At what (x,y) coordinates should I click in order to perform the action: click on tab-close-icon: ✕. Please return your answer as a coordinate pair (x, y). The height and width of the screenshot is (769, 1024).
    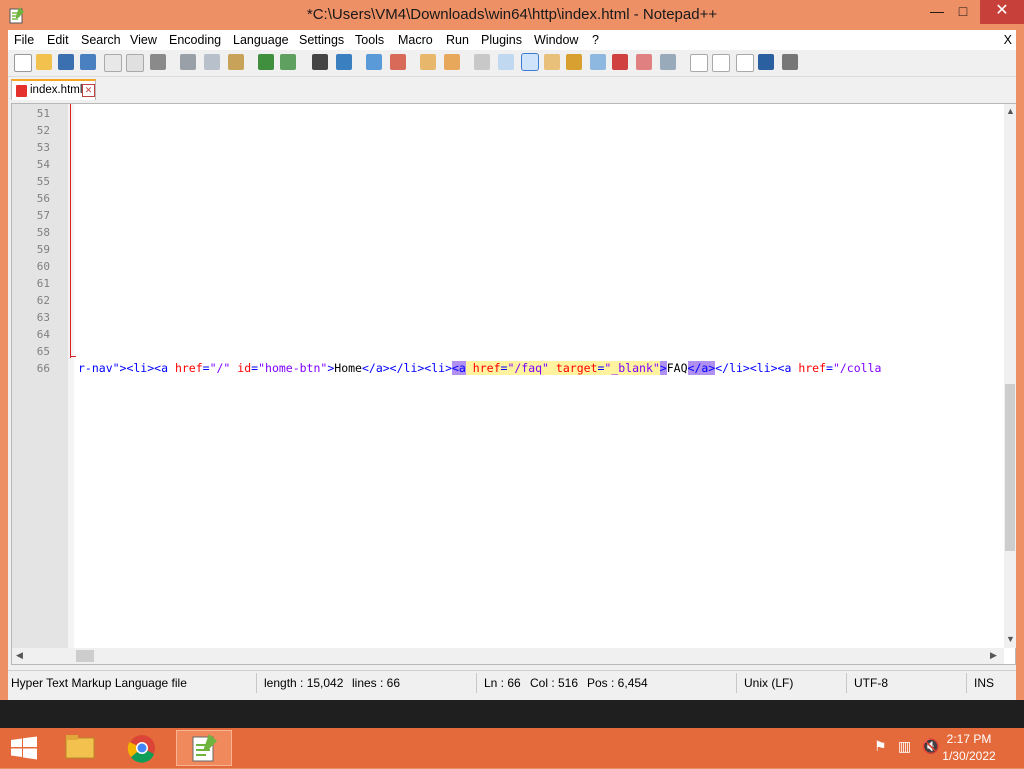
    Looking at the image, I should click on (88, 90).